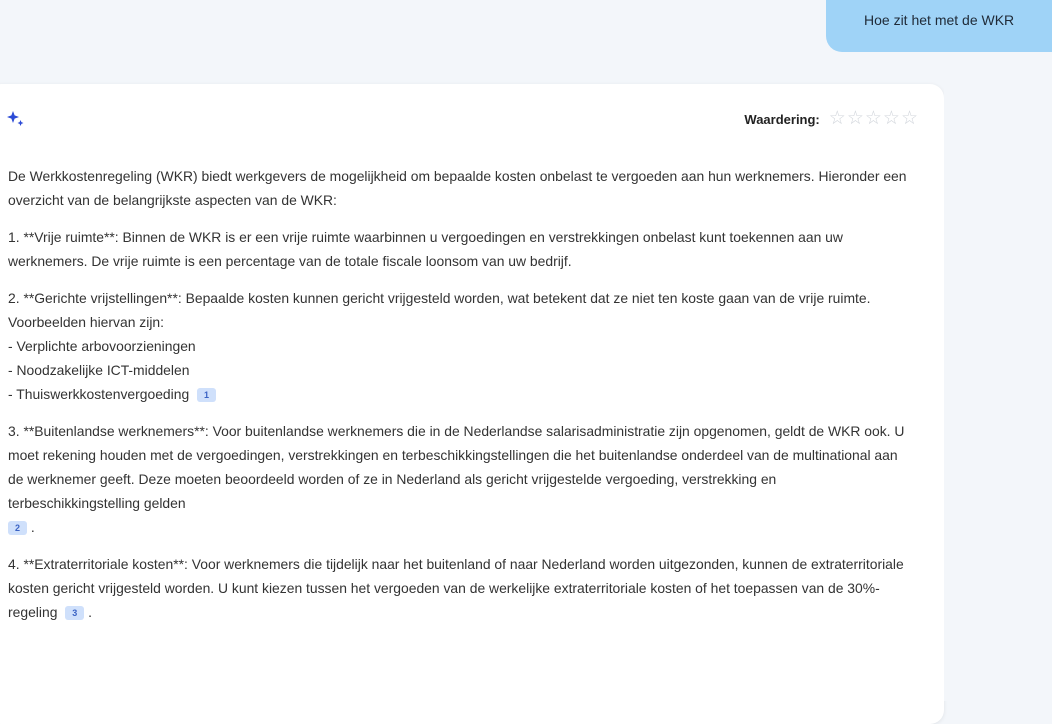  Describe the element at coordinates (17, 528) in the screenshot. I see `citation-badge-2: 2` at that location.